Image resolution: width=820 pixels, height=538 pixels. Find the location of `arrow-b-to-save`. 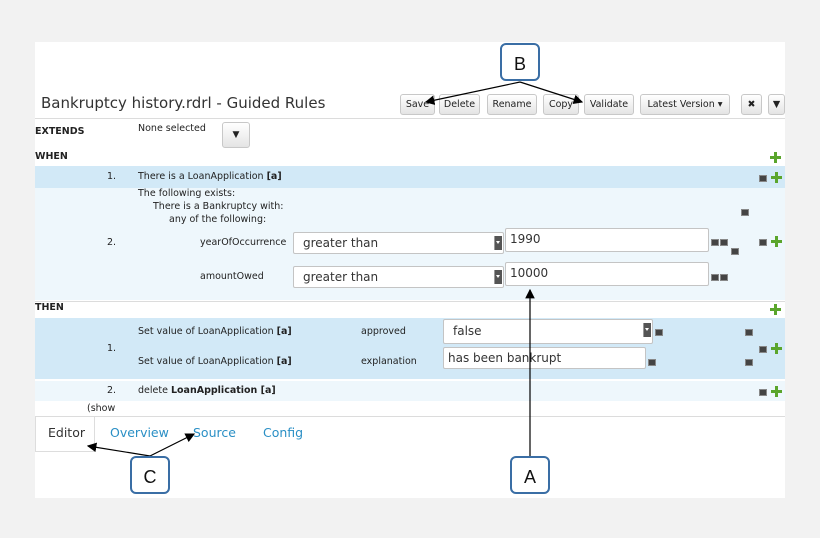

arrow-b-to-save is located at coordinates (472, 93).